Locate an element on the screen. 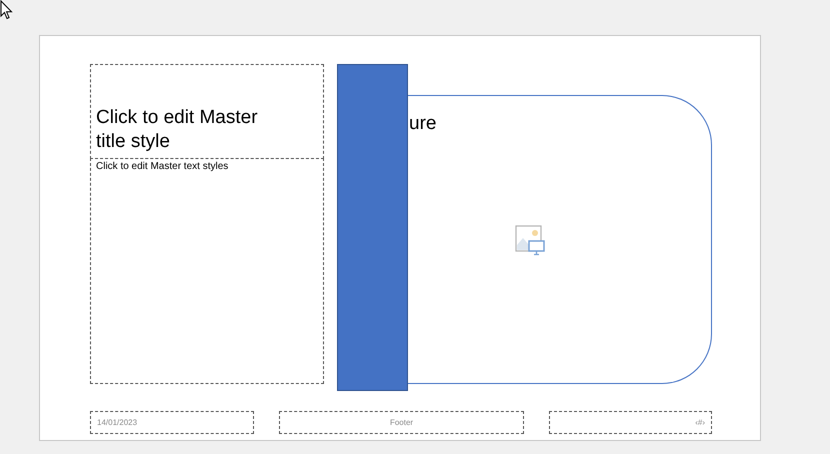 This screenshot has width=830, height=454. date-placeholder: 14/01/2023 is located at coordinates (172, 422).